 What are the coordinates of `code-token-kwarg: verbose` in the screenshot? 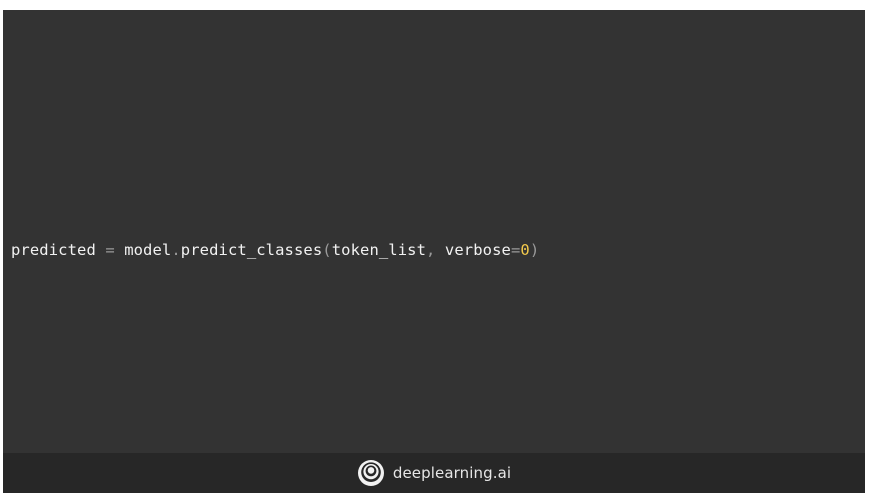 It's located at (477, 250).